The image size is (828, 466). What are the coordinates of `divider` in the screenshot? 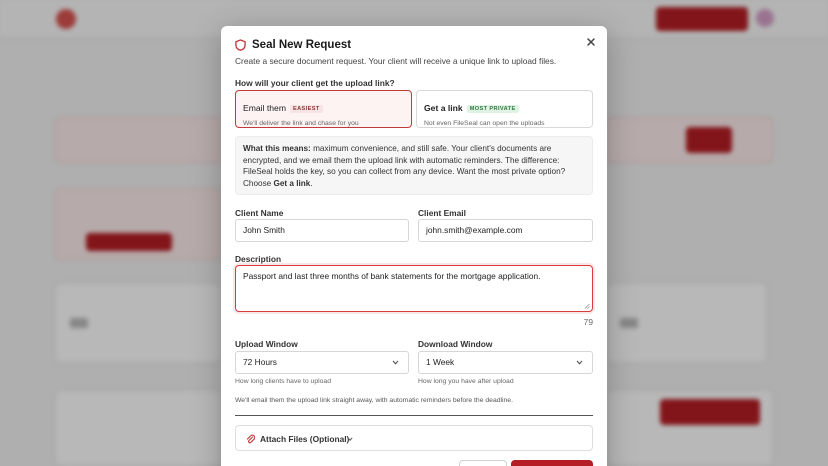 It's located at (414, 415).